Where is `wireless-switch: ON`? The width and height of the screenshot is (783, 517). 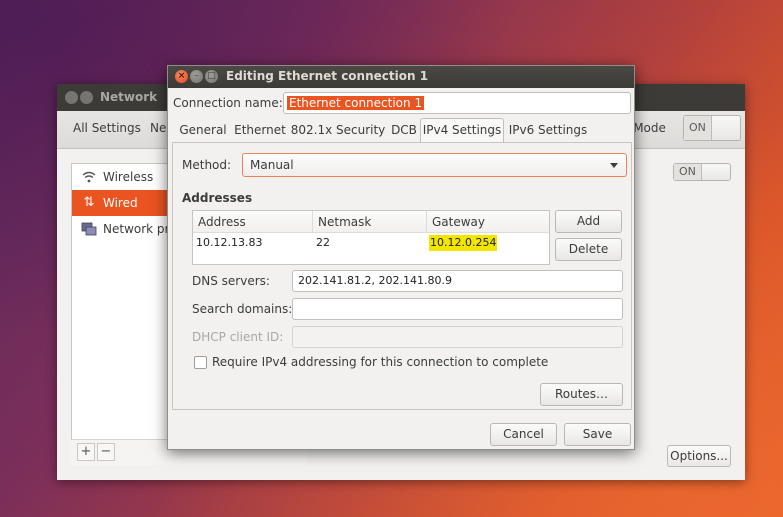
wireless-switch: ON is located at coordinates (702, 172).